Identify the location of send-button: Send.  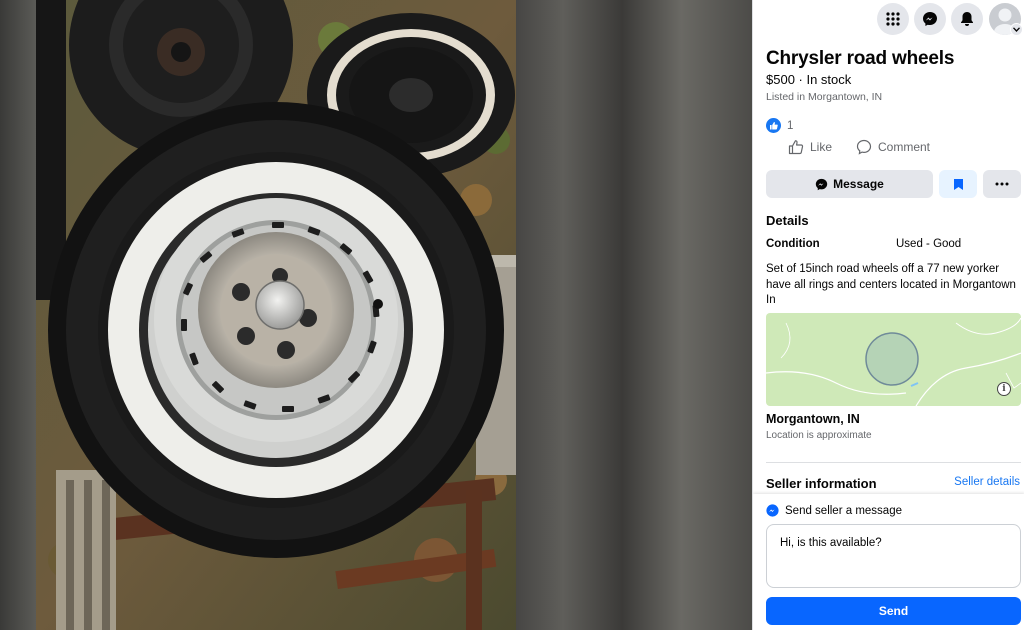
(893, 611).